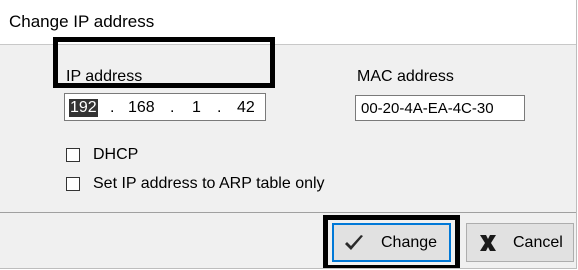  Describe the element at coordinates (73, 155) in the screenshot. I see `dhcp-checkbox` at that location.